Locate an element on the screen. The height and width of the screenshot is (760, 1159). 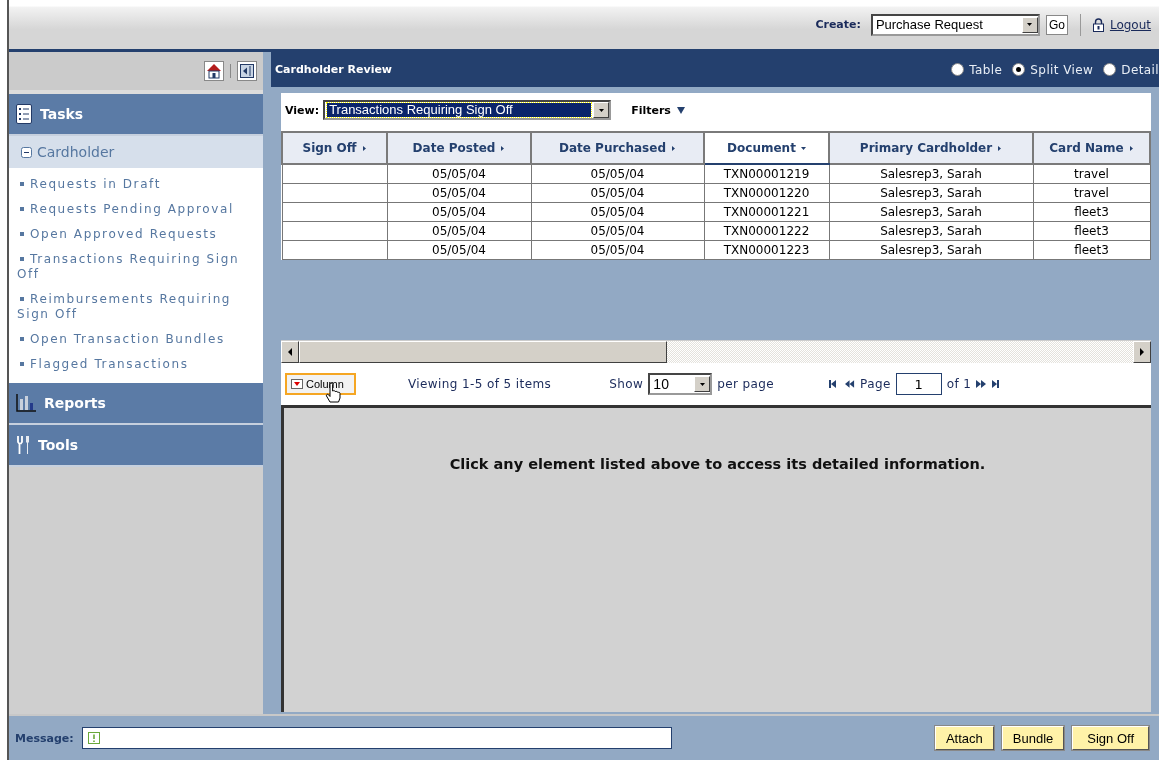
panel-title: Cardholder Review is located at coordinates (334, 69).